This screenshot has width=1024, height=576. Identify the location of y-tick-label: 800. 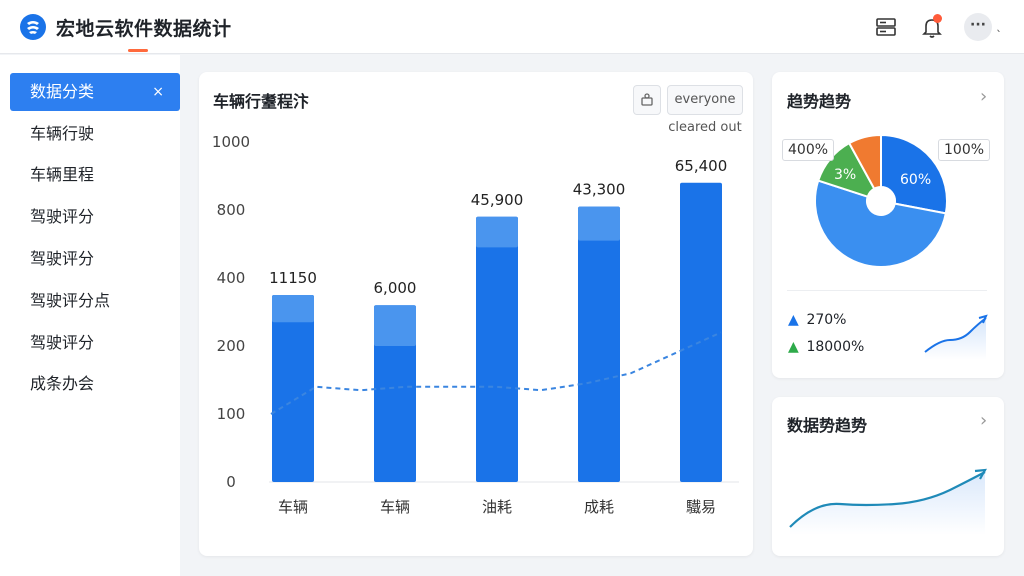
(231, 210).